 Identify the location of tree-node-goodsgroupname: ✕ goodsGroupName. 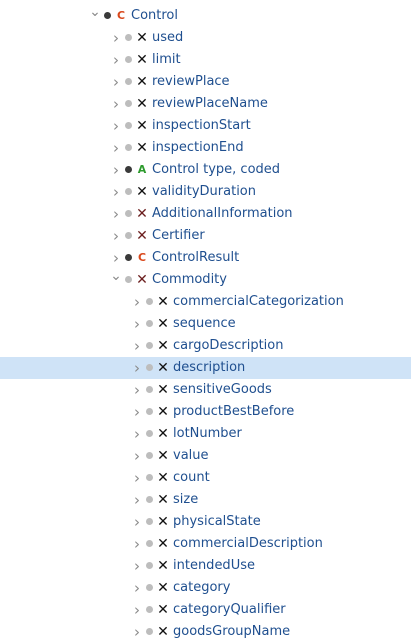
(205, 632).